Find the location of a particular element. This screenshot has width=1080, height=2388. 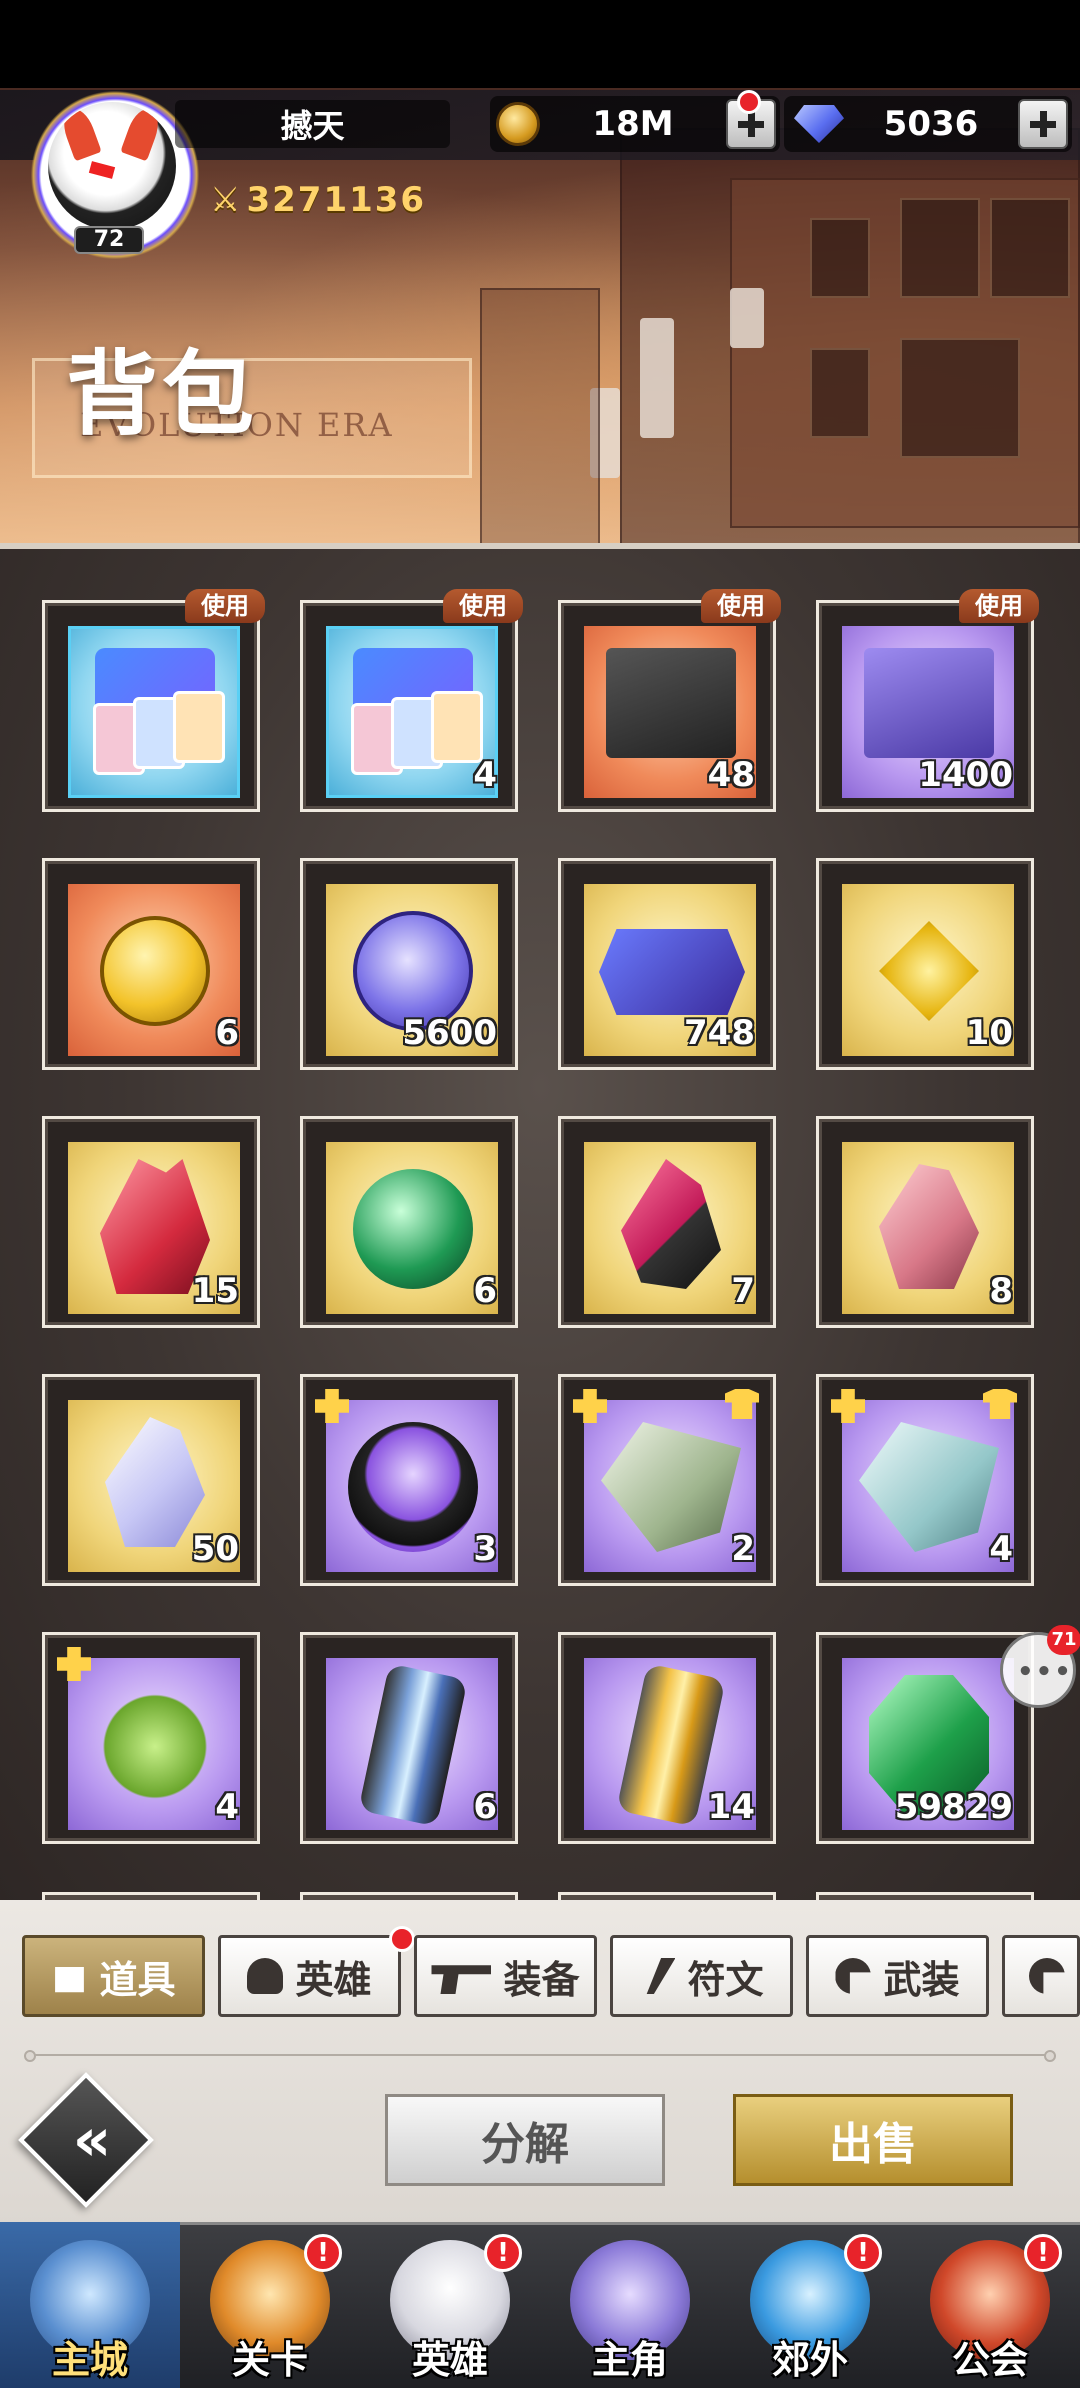

inventory-slot-green-core: 6 is located at coordinates (409, 1222).